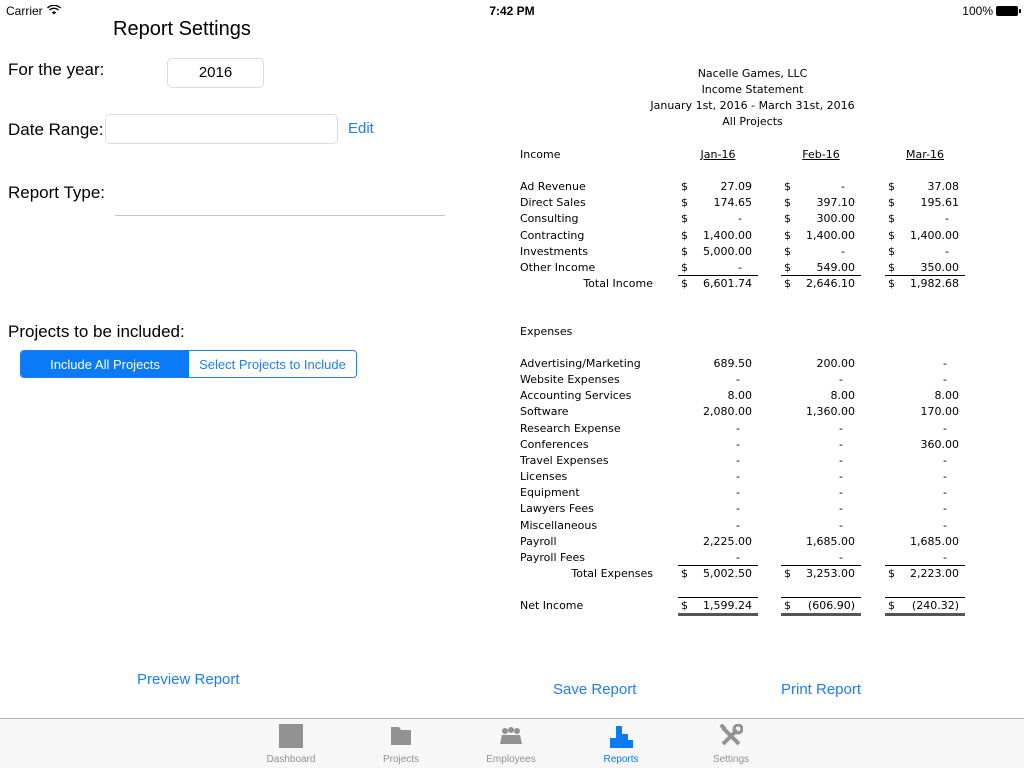 This screenshot has width=1024, height=768. I want to click on report-cell: $195.61, so click(925, 203).